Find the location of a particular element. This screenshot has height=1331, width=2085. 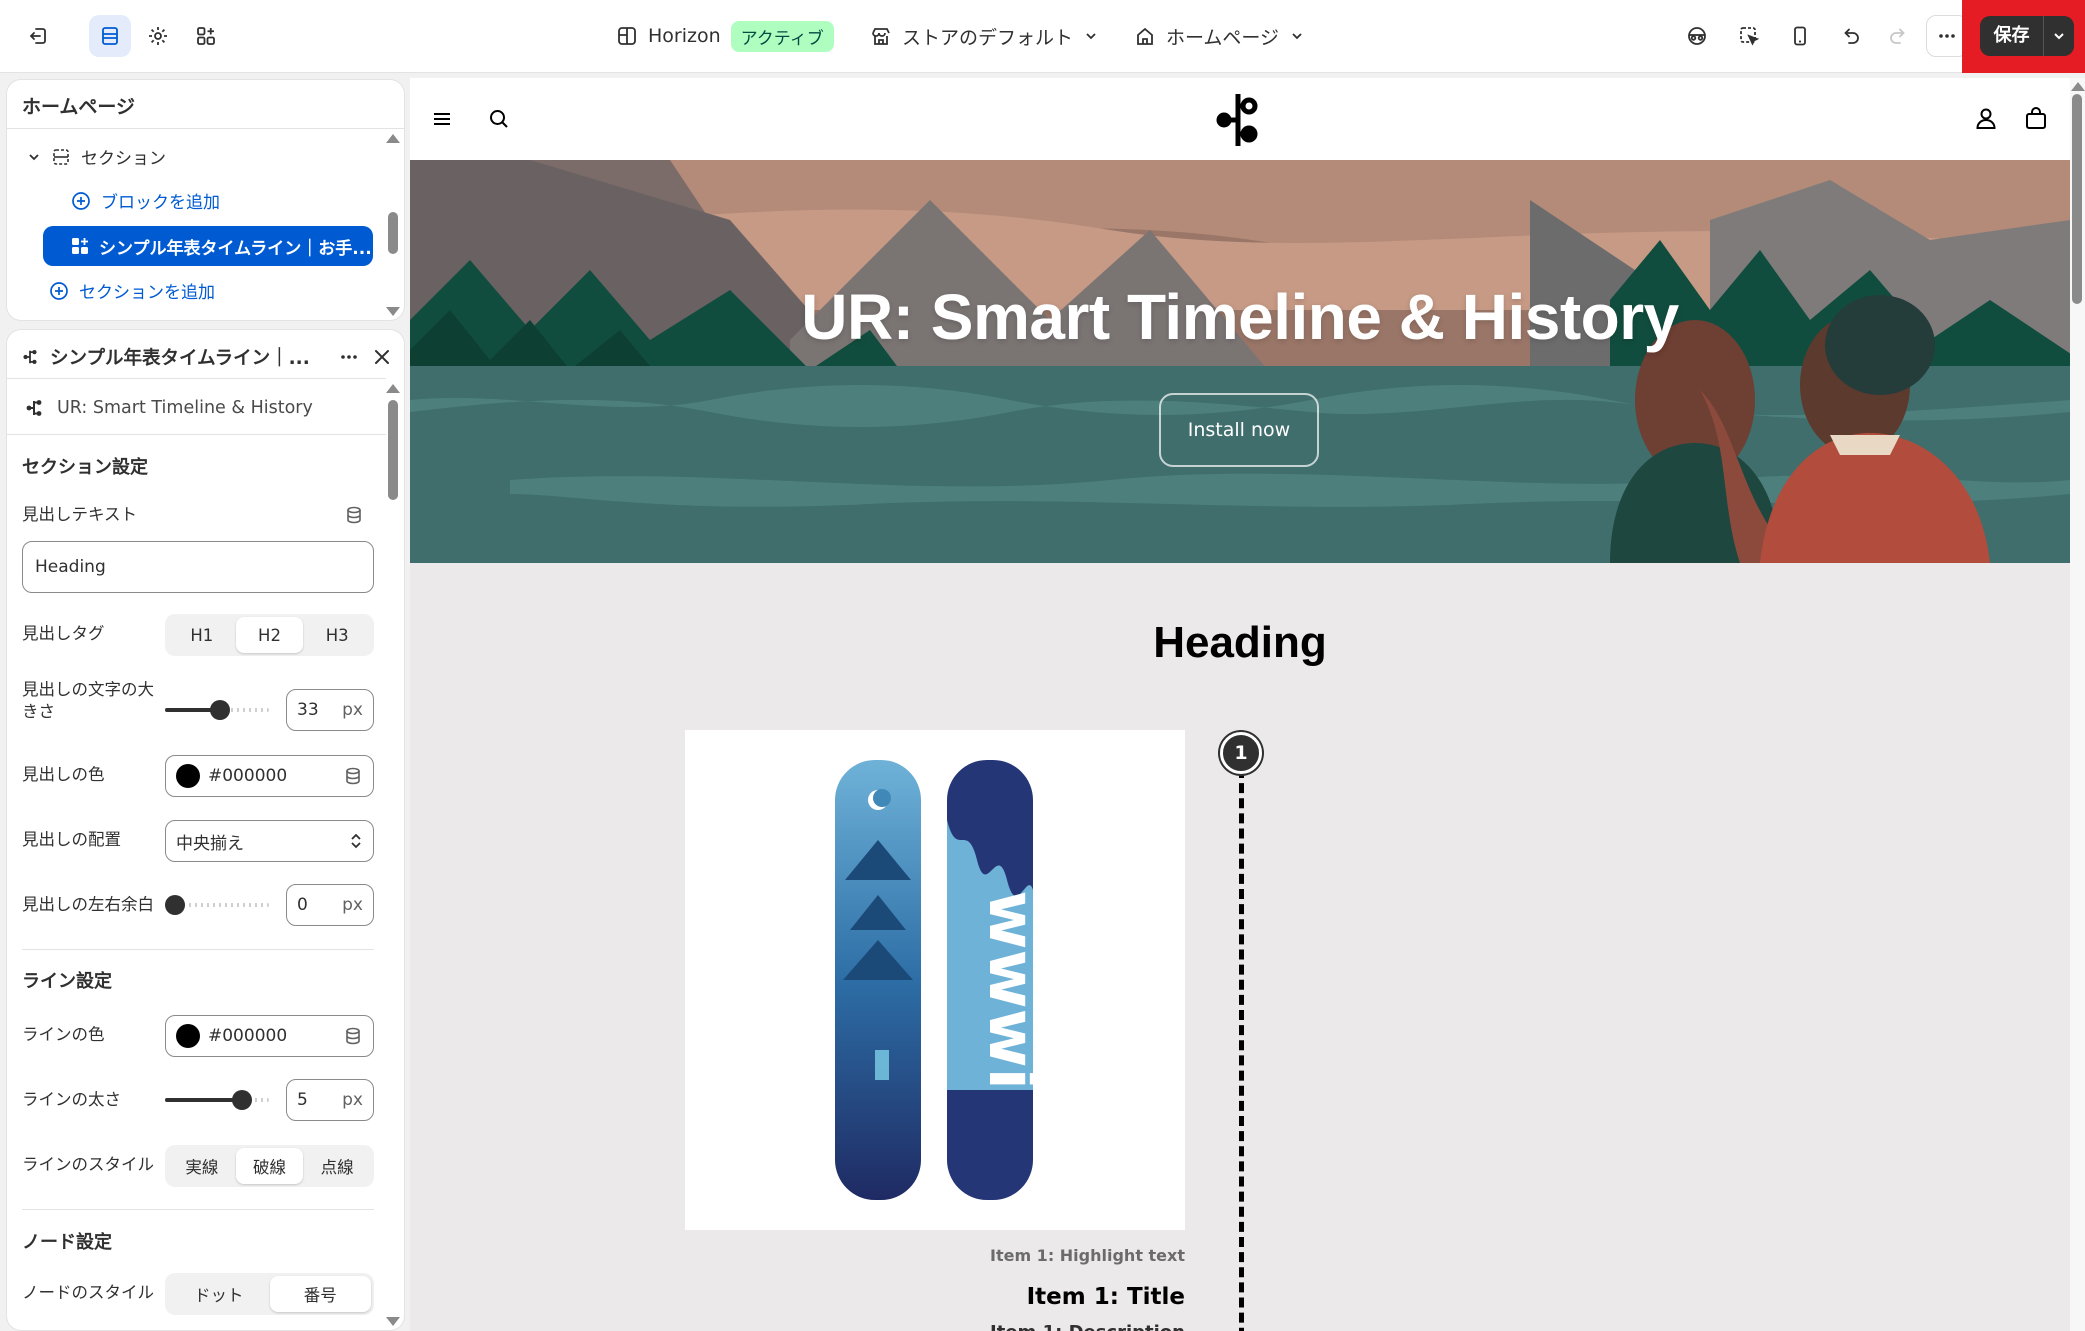

save-button: 保存 is located at coordinates (2012, 36).